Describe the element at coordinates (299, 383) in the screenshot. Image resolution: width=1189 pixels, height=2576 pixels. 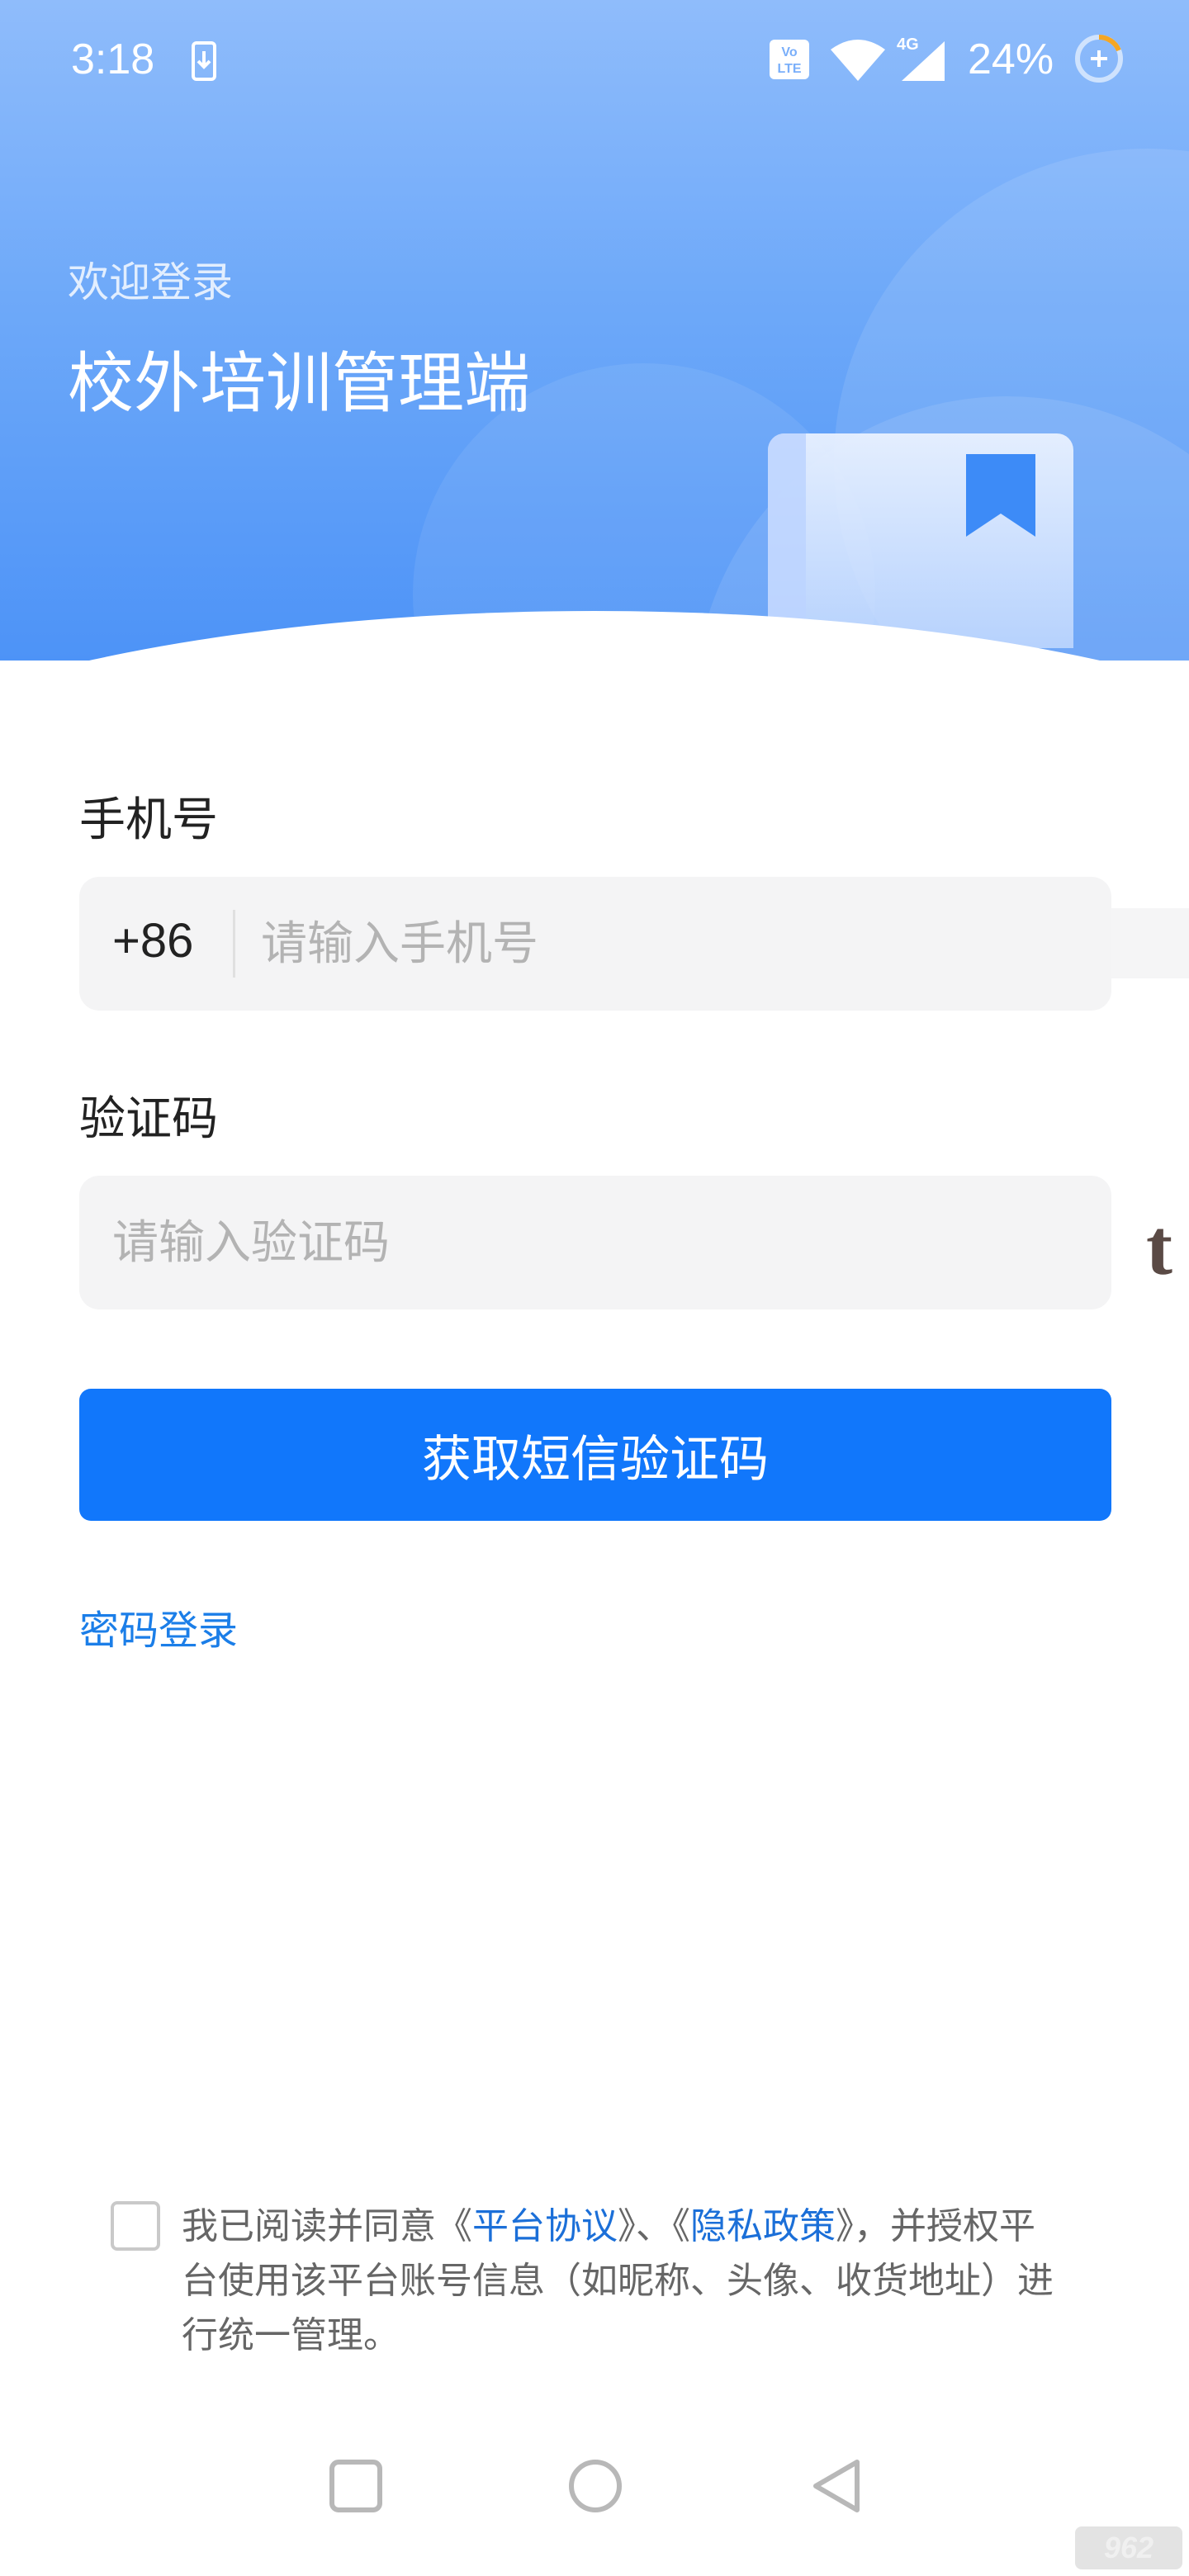
I see `app-title: 校外培训管理端` at that location.